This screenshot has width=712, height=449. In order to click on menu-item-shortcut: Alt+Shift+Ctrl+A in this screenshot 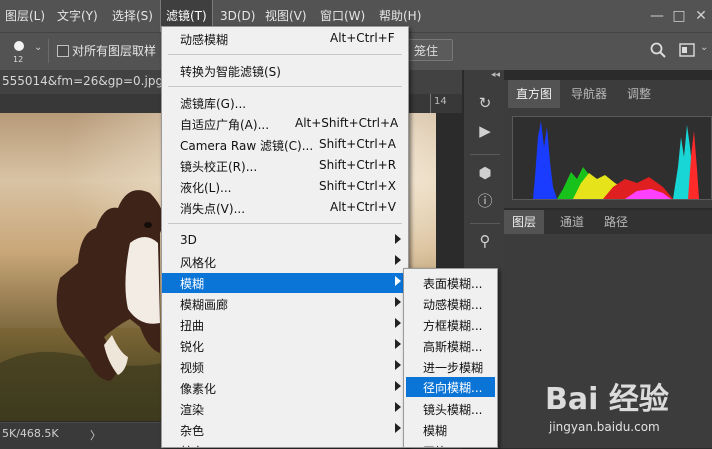, I will do `click(347, 123)`.